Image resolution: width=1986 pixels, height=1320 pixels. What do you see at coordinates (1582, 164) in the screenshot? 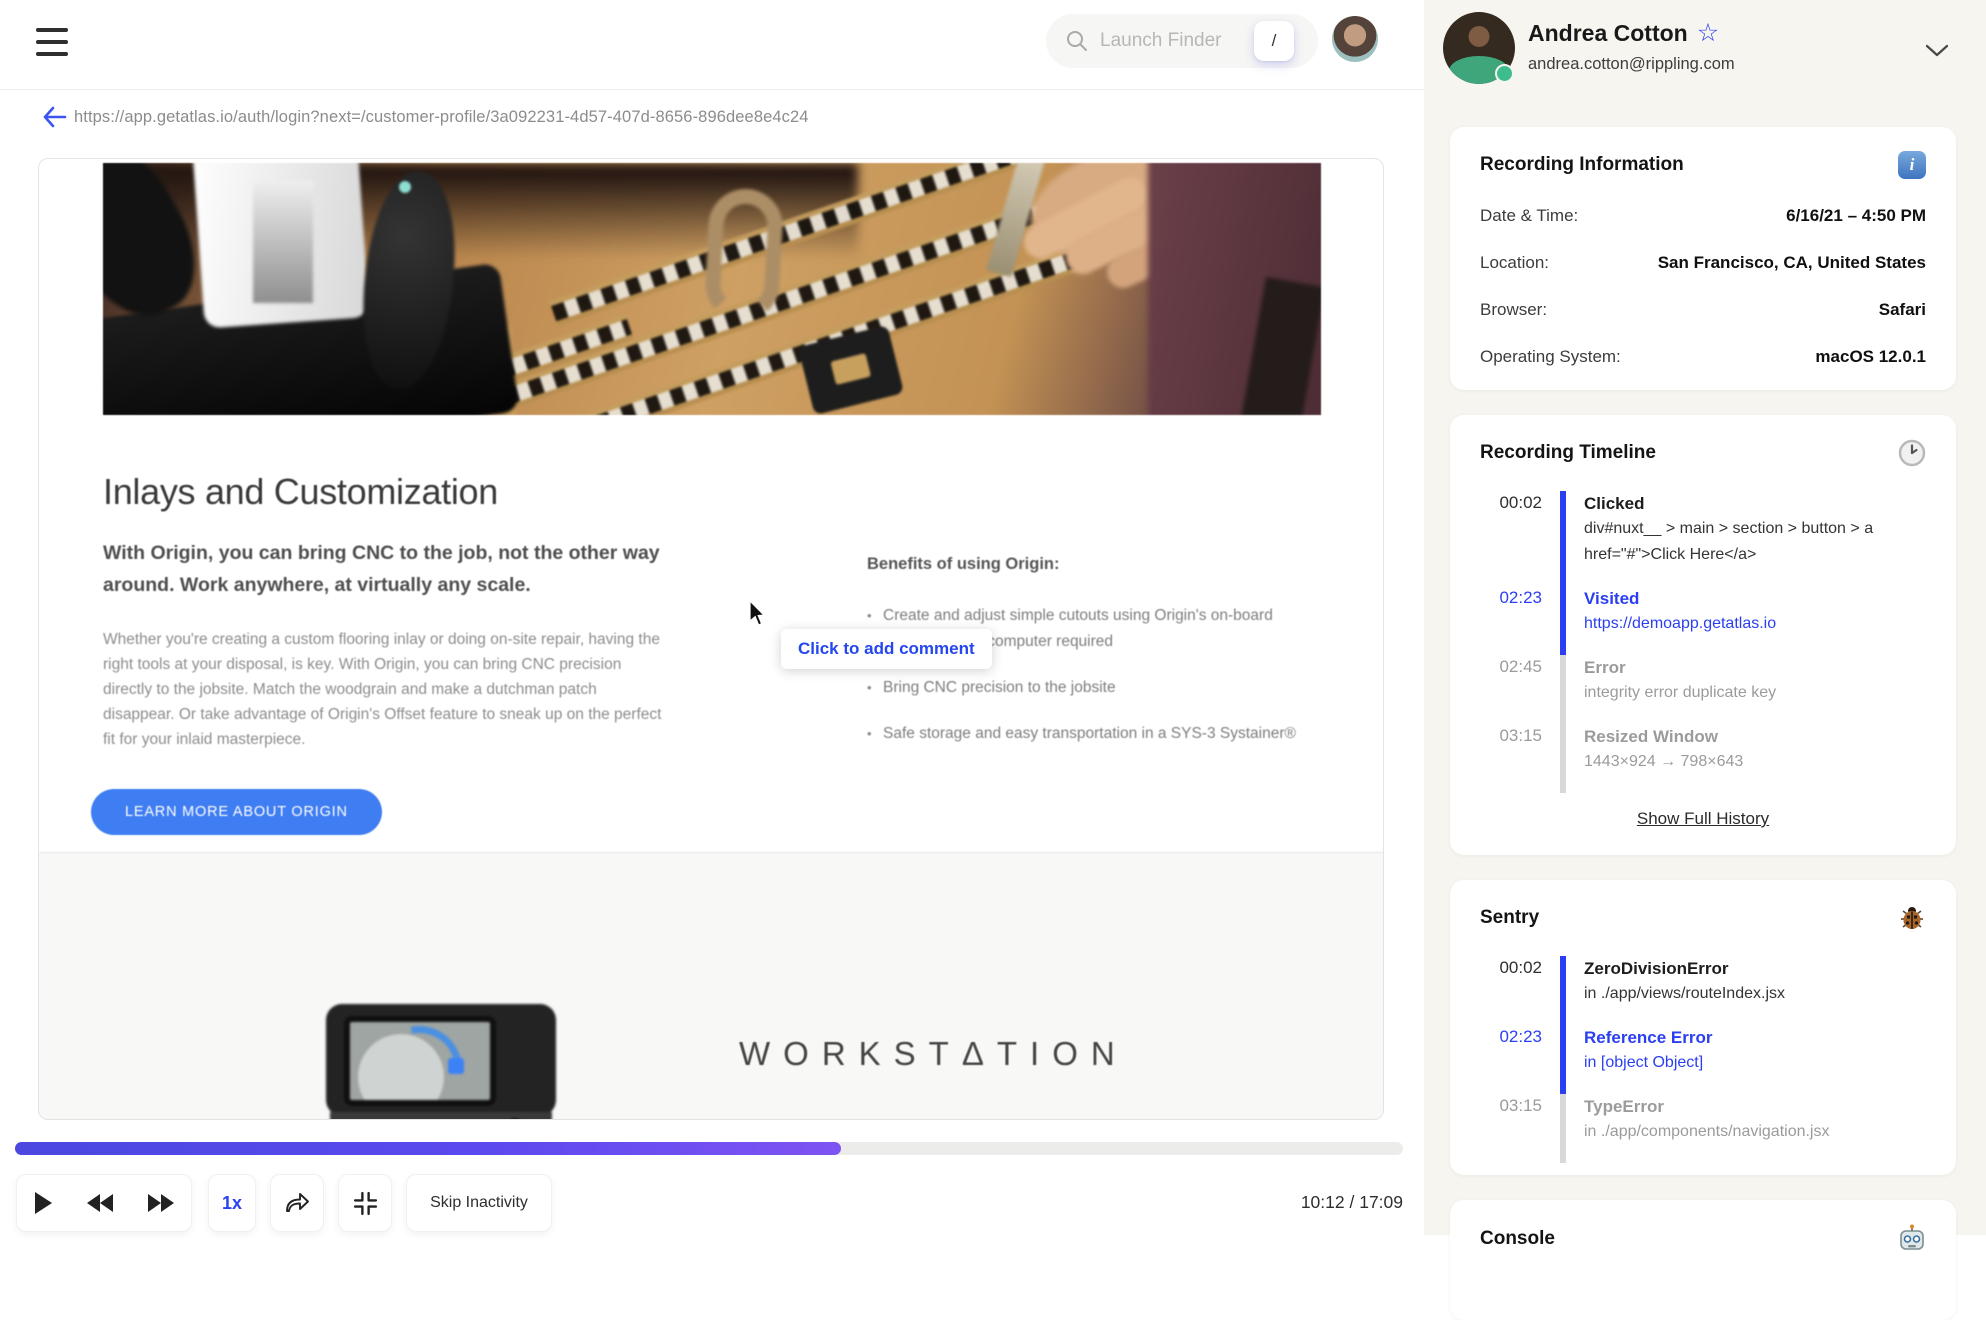
I see `recording-information-title: Recording Information` at bounding box center [1582, 164].